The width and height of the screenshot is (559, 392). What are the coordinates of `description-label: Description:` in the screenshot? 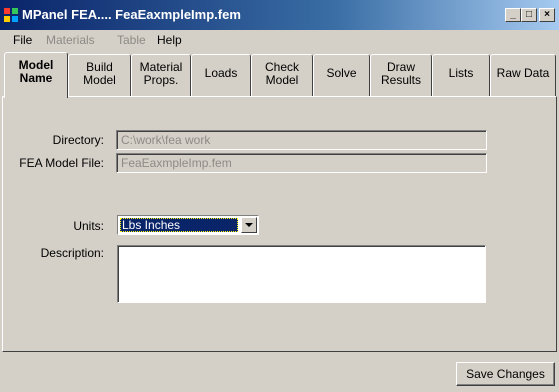 It's located at (72, 253).